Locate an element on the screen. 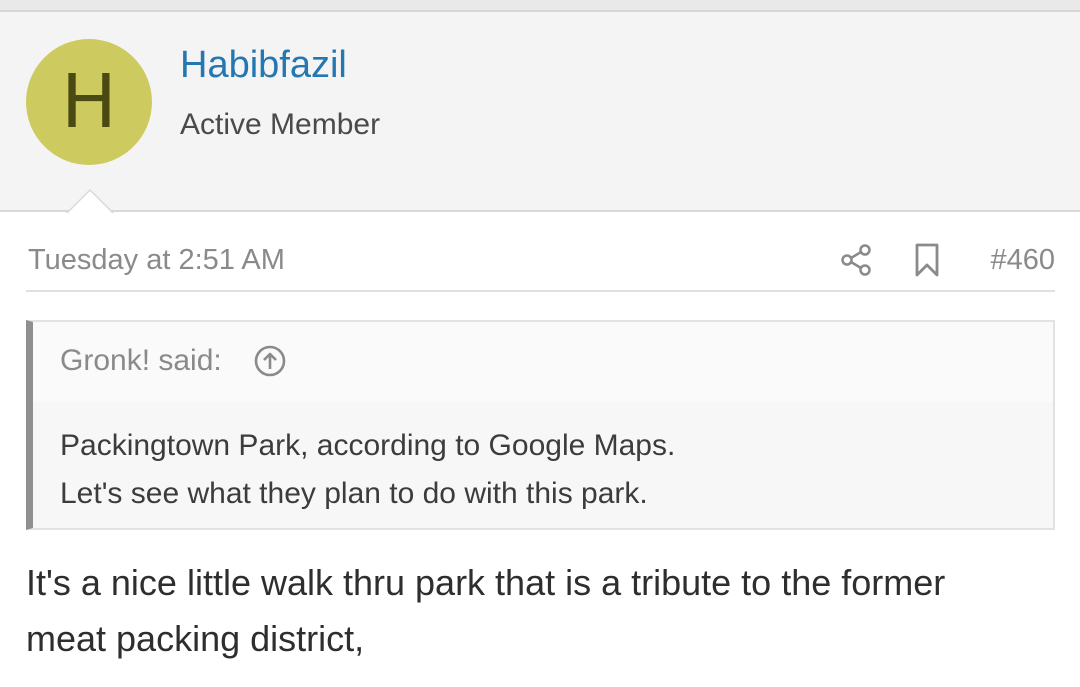 This screenshot has width=1080, height=687. quote-author-link: Gronk! said: is located at coordinates (141, 361).